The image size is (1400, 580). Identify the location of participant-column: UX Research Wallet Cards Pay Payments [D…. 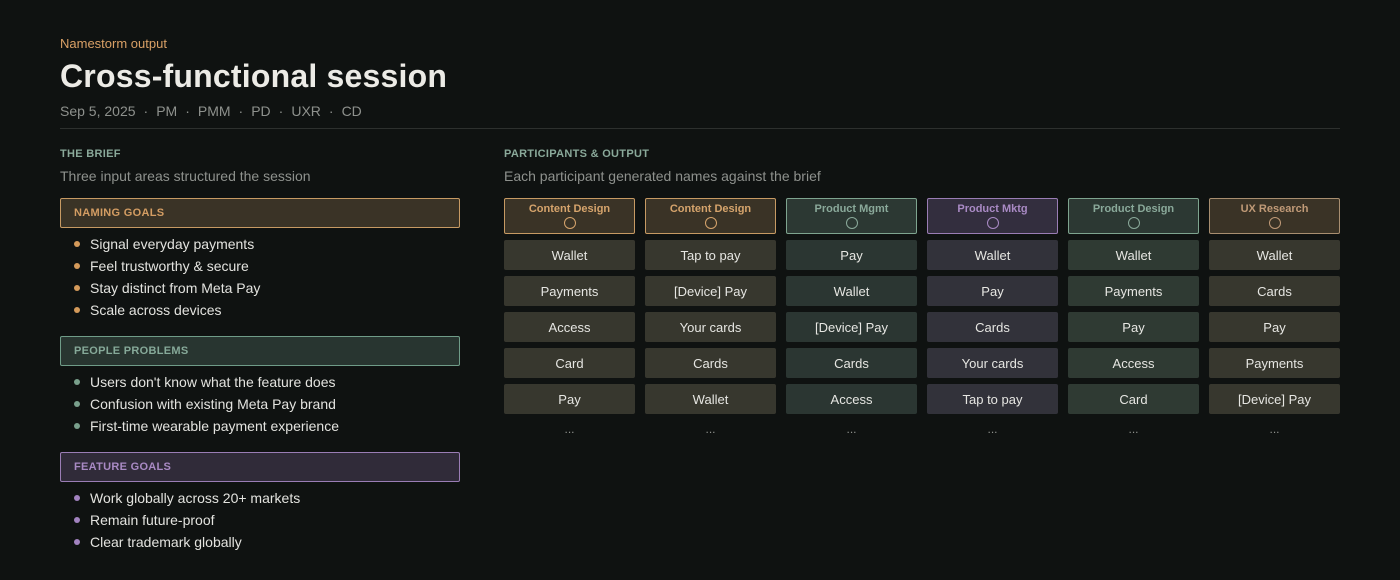
(1274, 317).